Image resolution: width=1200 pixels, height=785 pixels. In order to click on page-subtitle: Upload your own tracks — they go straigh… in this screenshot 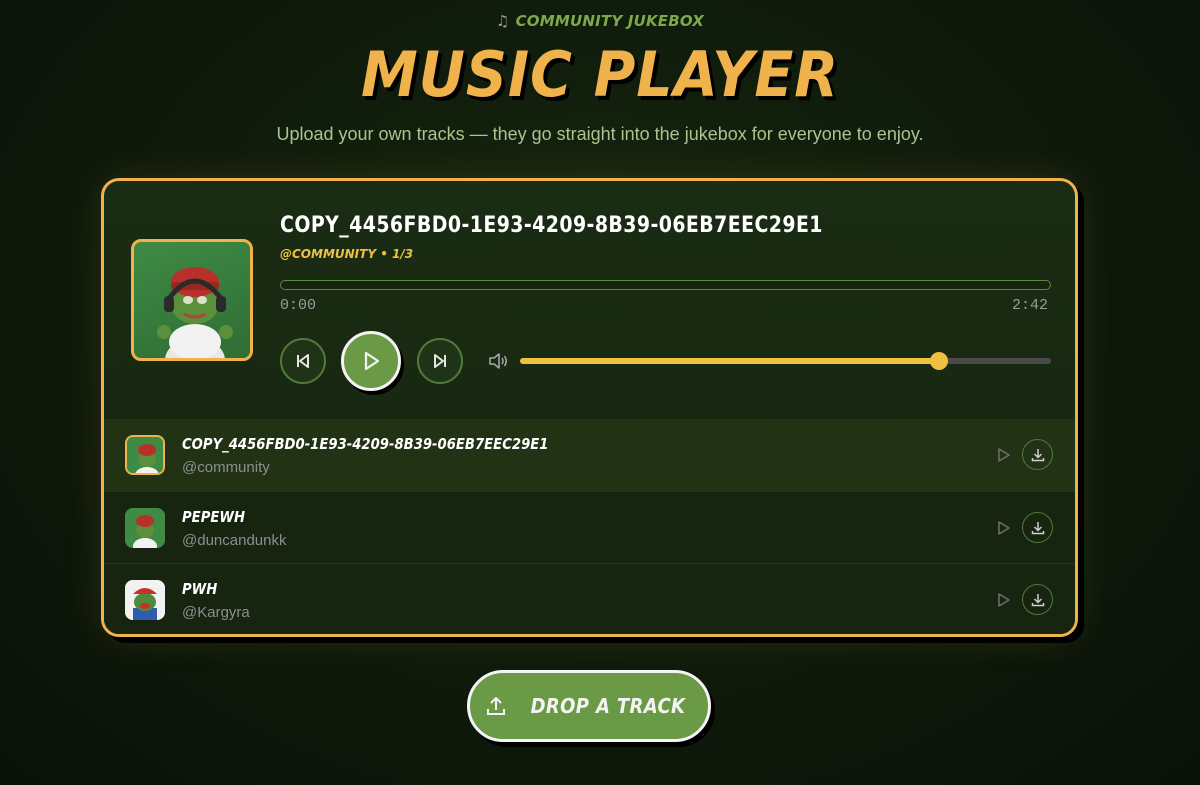, I will do `click(600, 134)`.